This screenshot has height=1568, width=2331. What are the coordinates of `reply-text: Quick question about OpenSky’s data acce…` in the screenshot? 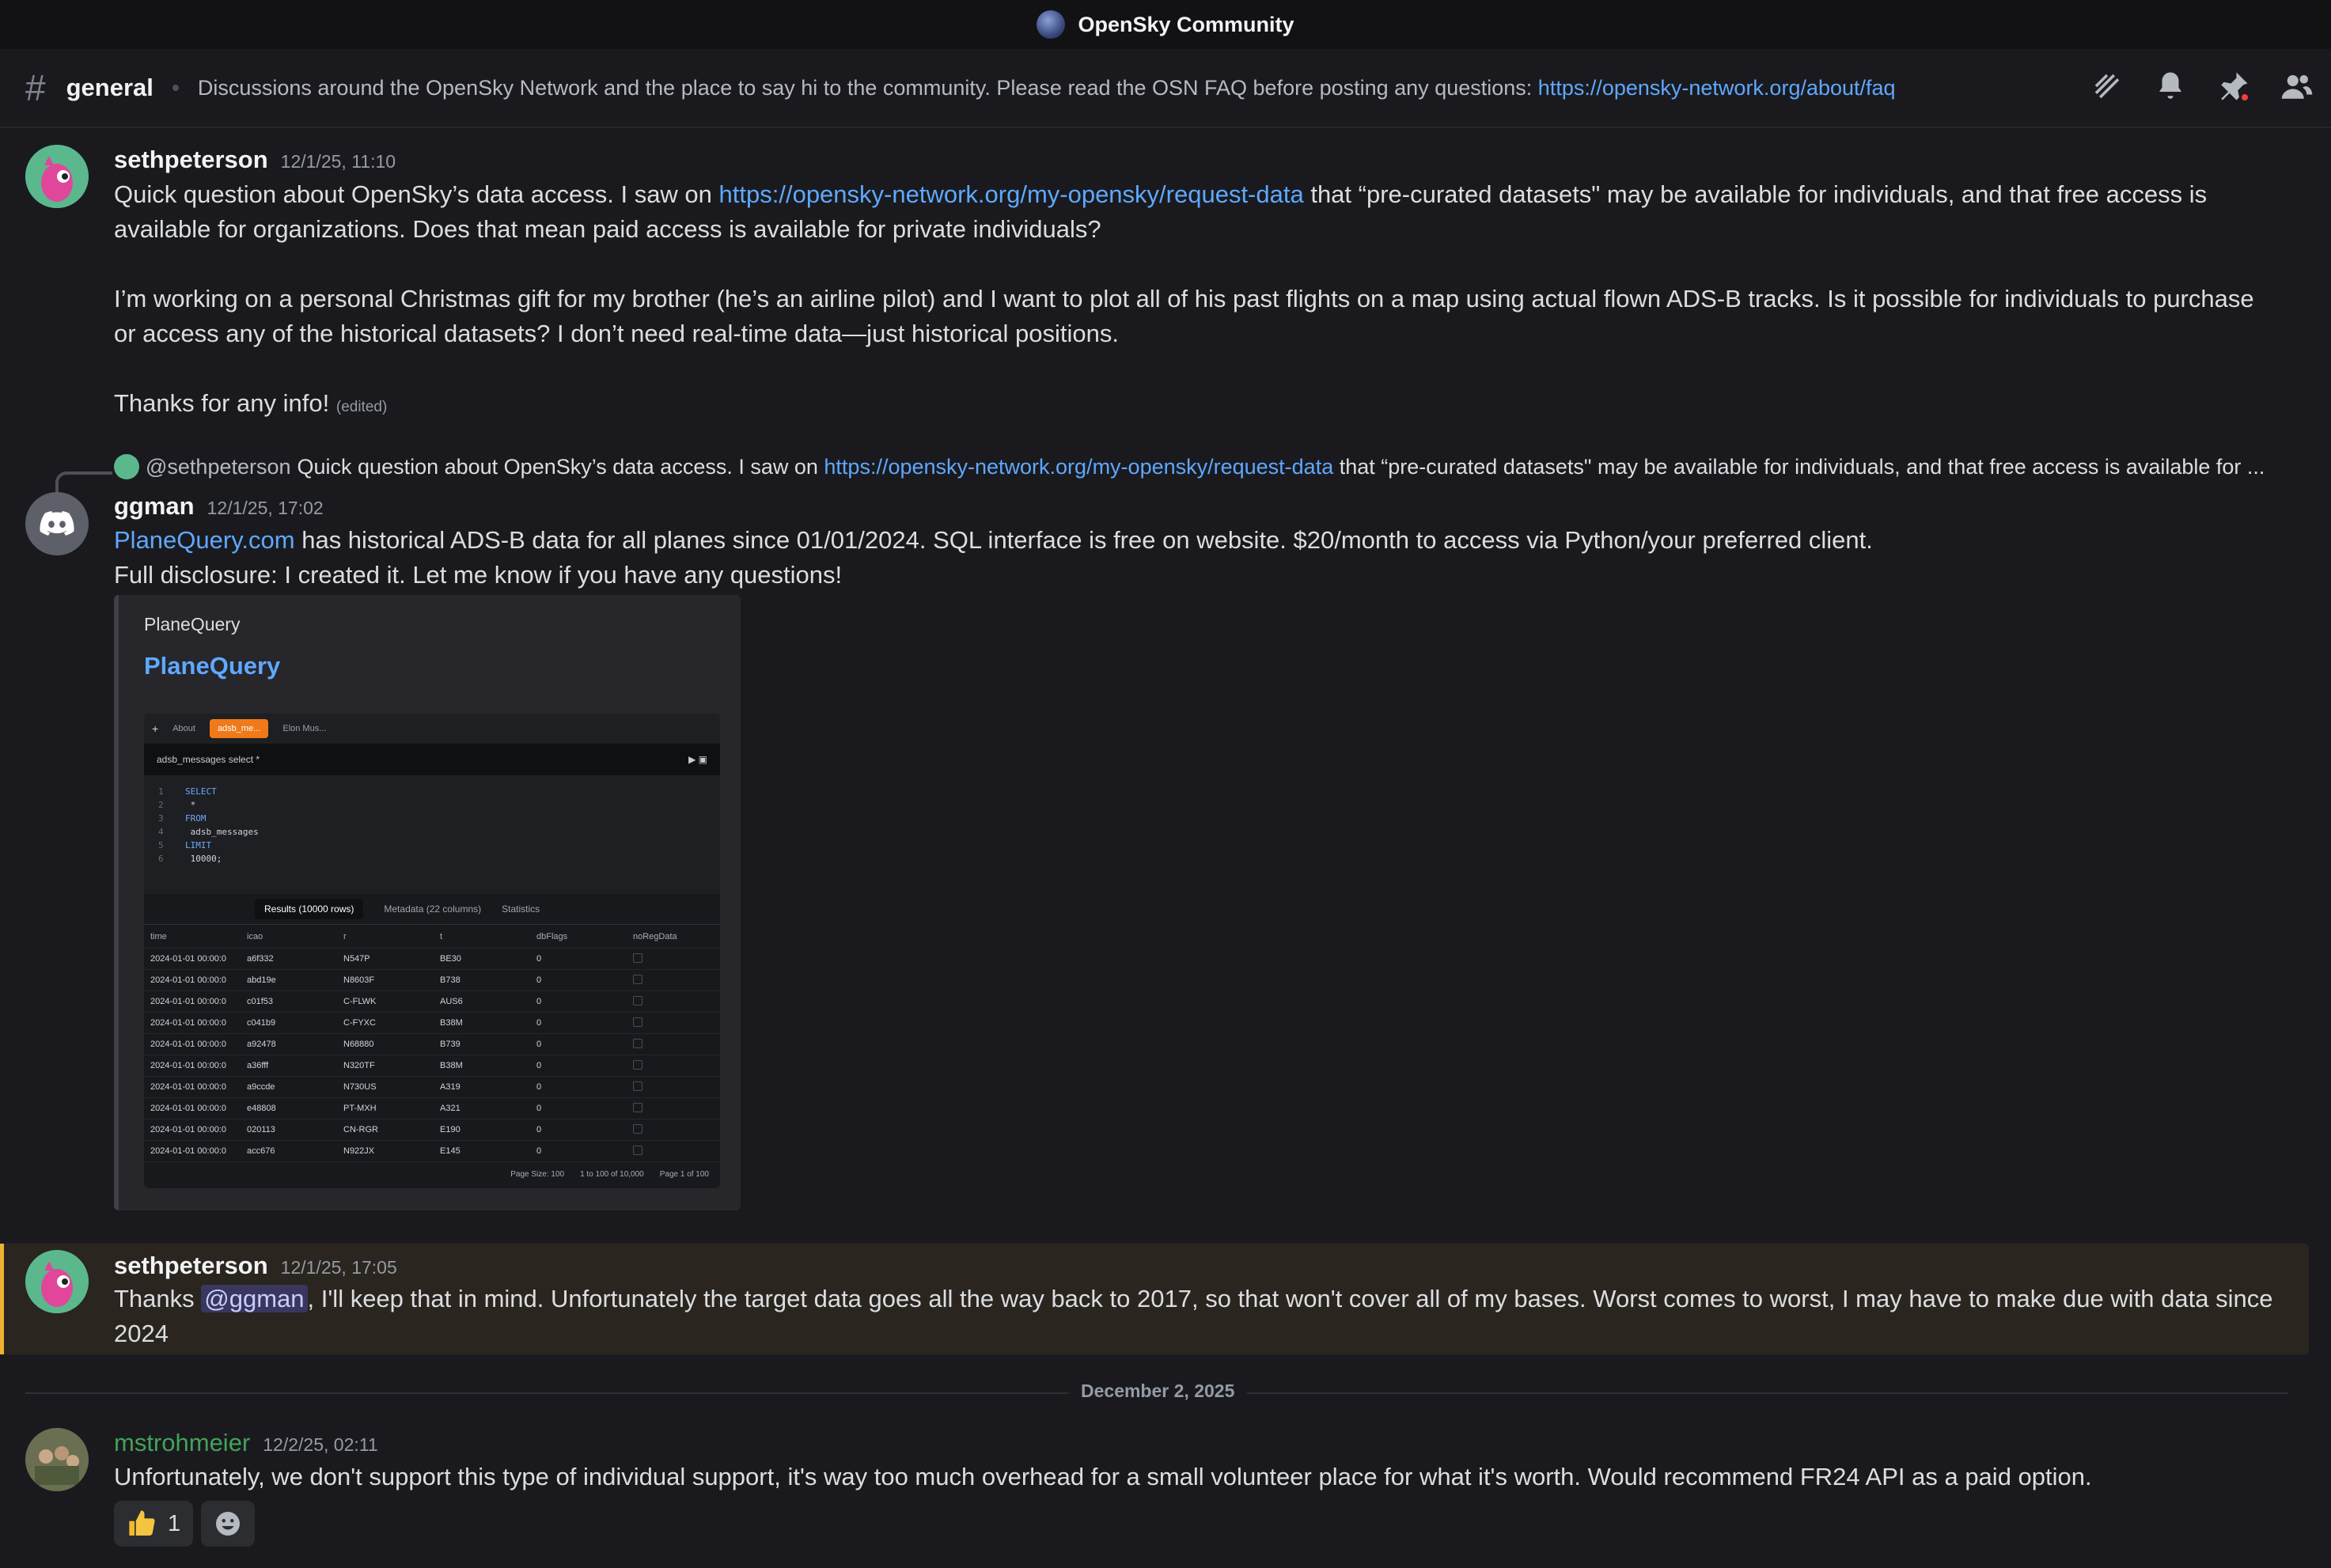 It's located at (1281, 467).